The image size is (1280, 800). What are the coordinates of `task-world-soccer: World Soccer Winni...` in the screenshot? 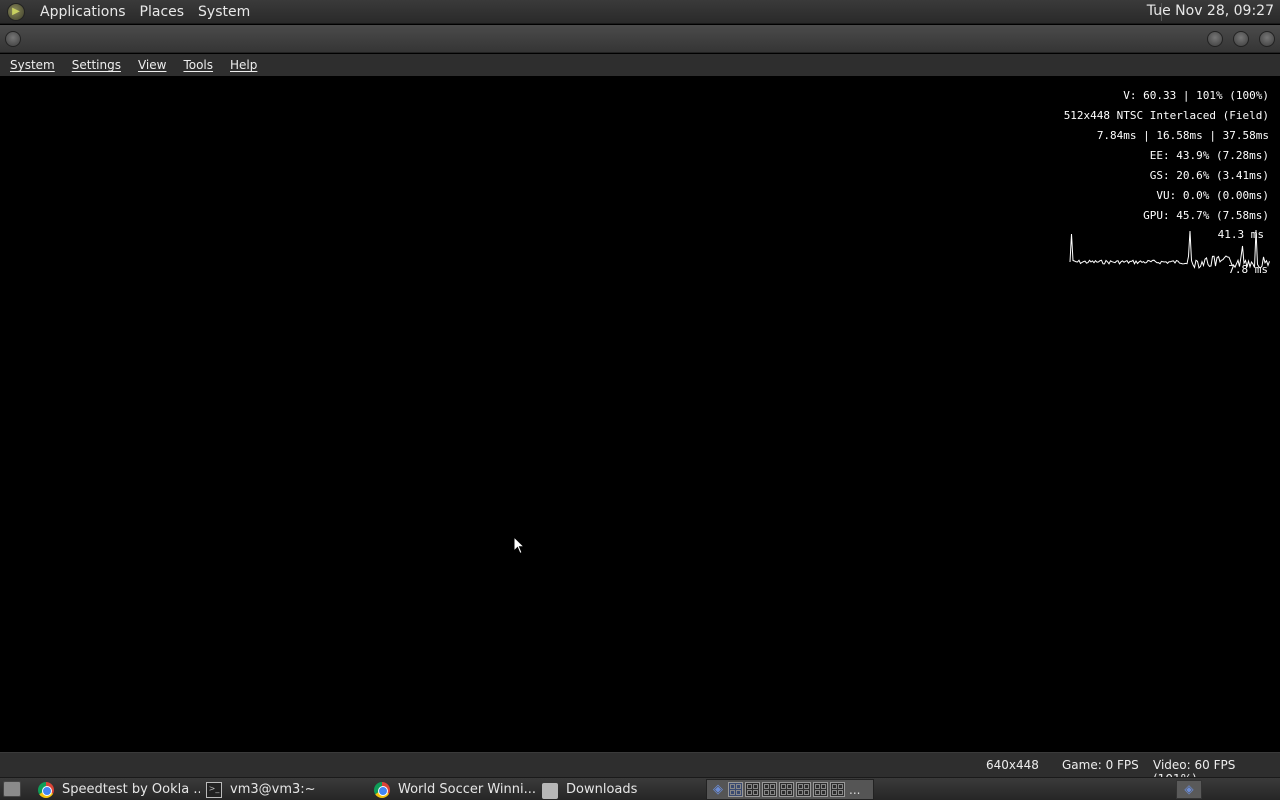 It's located at (455, 789).